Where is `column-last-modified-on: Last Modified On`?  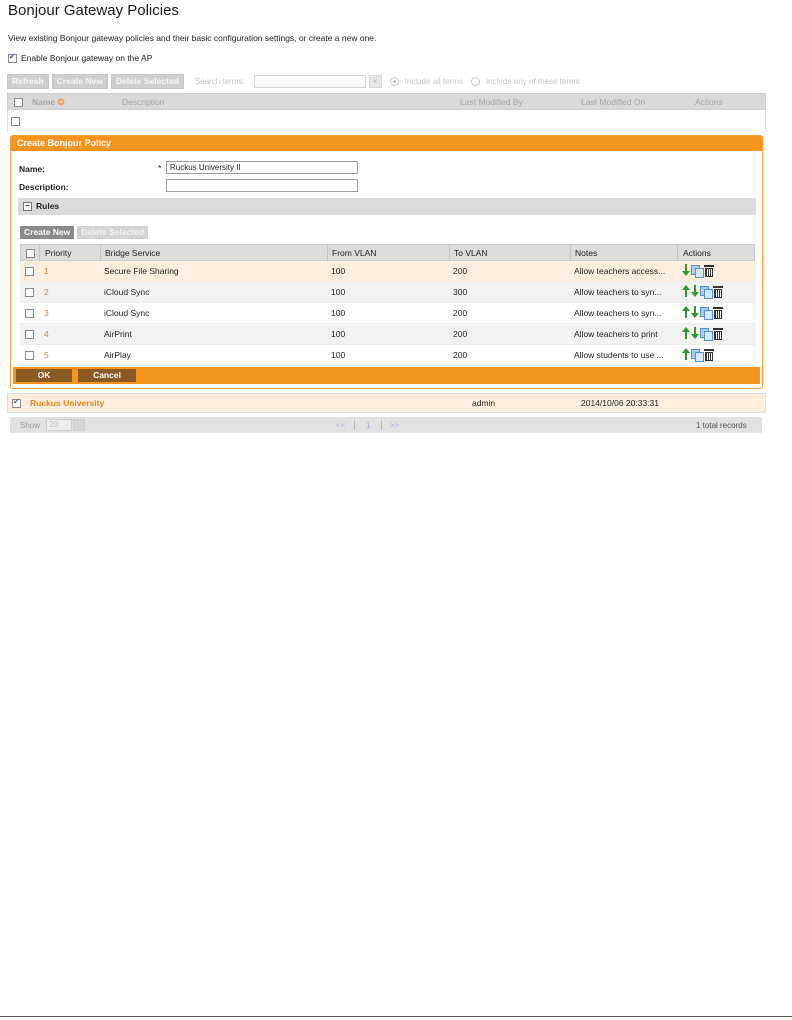
column-last-modified-on: Last Modified On is located at coordinates (613, 102).